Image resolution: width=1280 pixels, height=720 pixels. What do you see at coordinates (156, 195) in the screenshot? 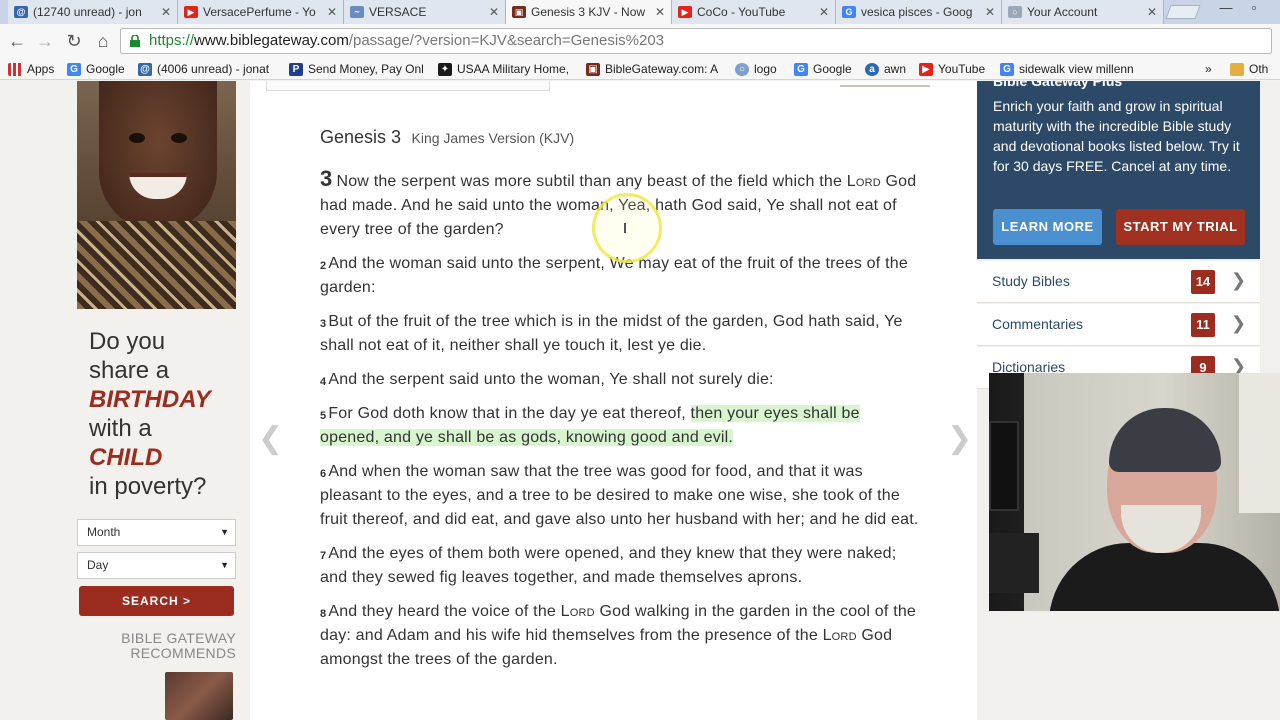
I see `child-photo` at bounding box center [156, 195].